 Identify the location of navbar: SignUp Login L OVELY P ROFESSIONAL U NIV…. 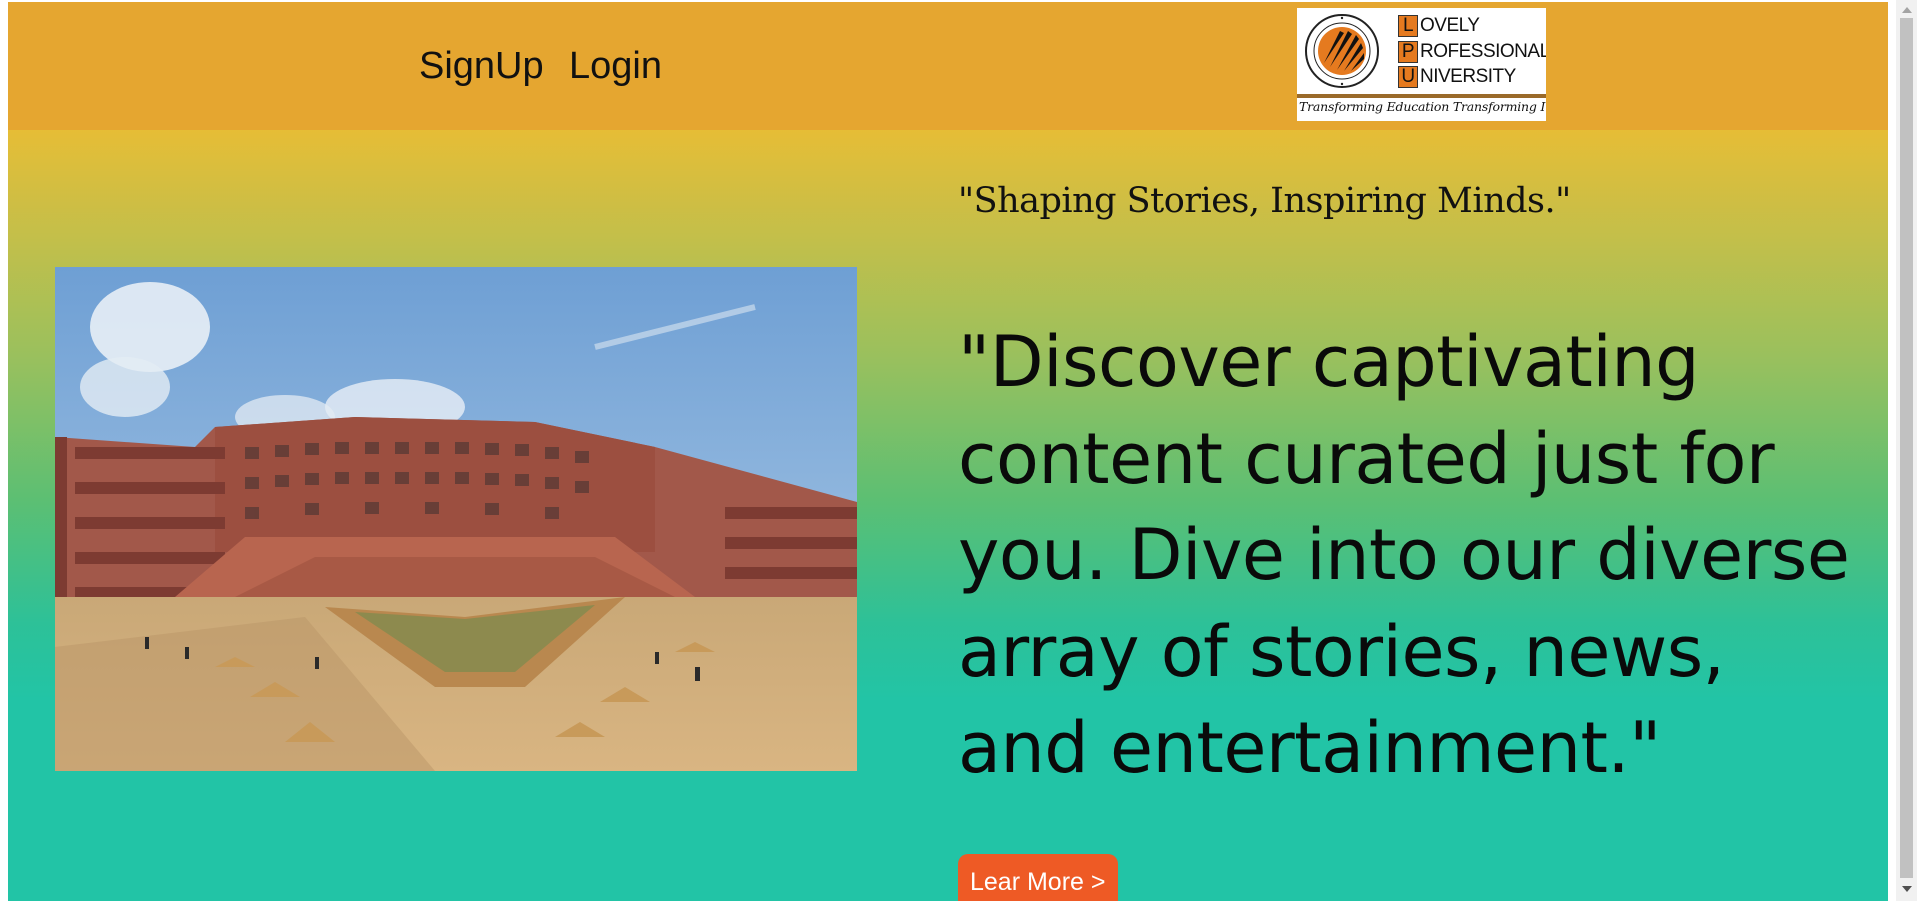
(948, 66).